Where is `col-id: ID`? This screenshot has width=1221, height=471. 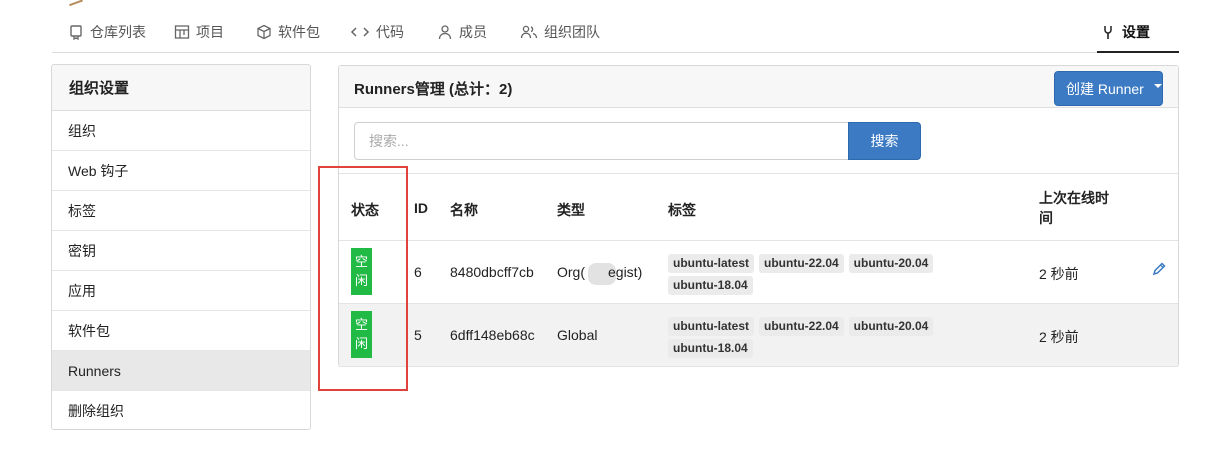 col-id: ID is located at coordinates (421, 208).